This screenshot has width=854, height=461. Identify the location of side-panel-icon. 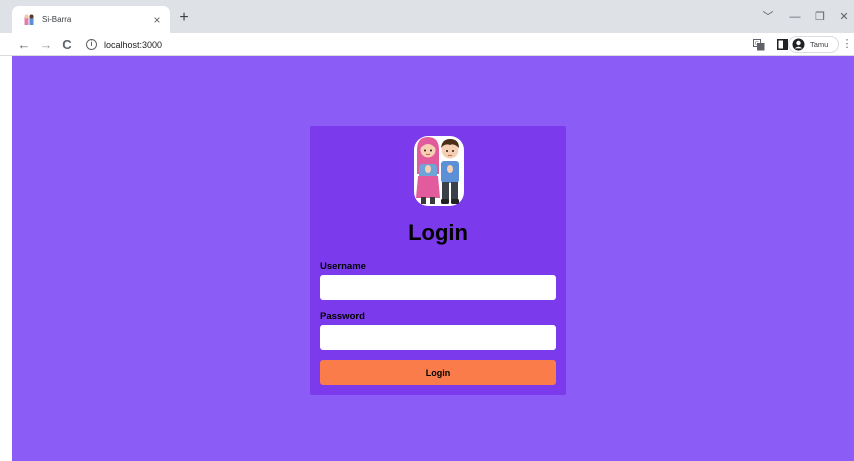
(782, 44).